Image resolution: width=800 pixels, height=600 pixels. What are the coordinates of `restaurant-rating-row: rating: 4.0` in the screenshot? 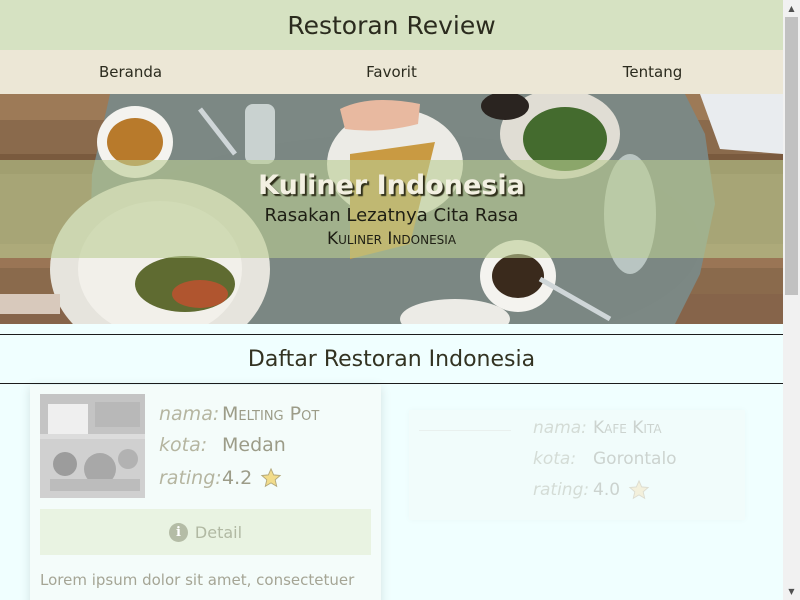 It's located at (591, 490).